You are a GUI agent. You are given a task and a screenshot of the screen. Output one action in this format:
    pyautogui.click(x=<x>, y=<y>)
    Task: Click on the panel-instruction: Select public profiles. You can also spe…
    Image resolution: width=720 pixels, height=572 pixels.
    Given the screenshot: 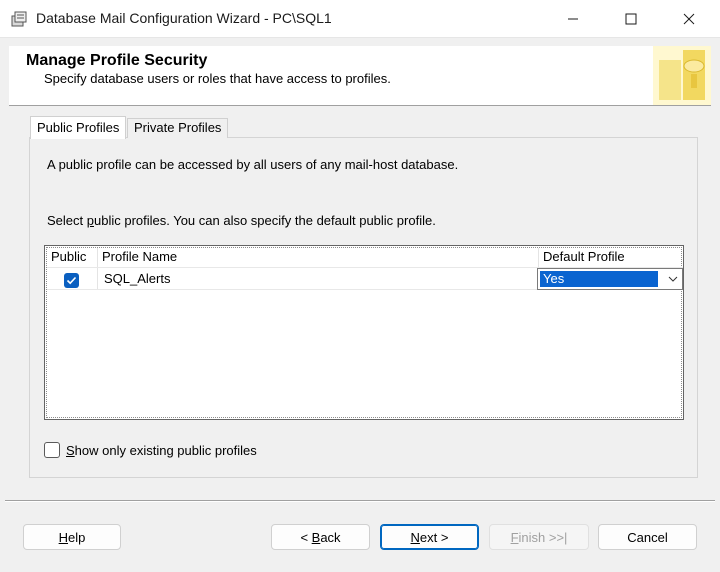 What is the action you would take?
    pyautogui.click(x=241, y=220)
    